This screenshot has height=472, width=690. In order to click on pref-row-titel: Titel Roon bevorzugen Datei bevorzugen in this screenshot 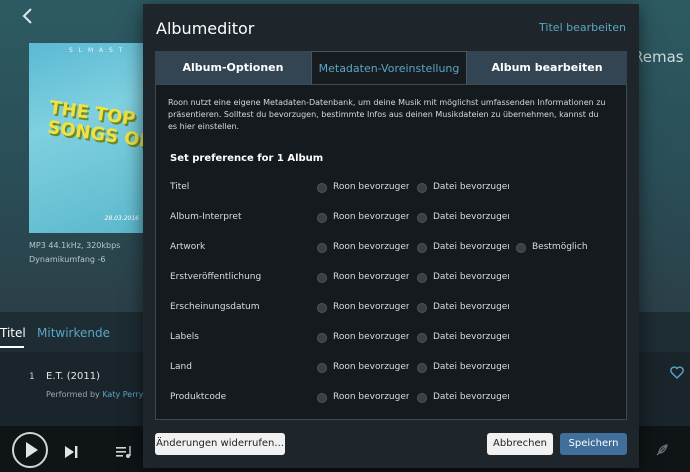, I will do `click(391, 189)`.